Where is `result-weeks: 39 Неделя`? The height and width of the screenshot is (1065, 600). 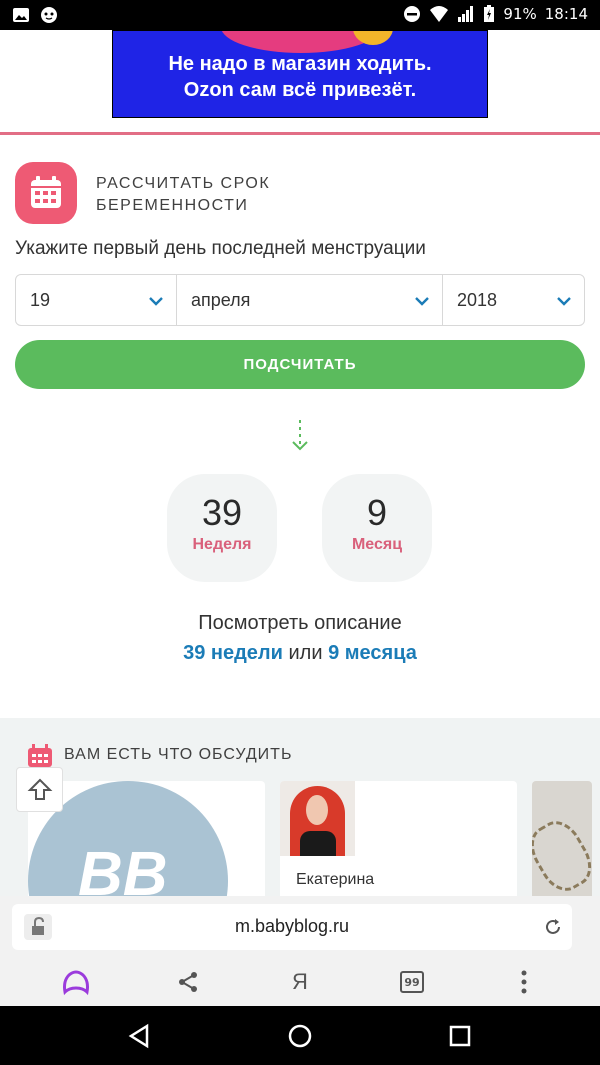 result-weeks: 39 Неделя is located at coordinates (222, 528).